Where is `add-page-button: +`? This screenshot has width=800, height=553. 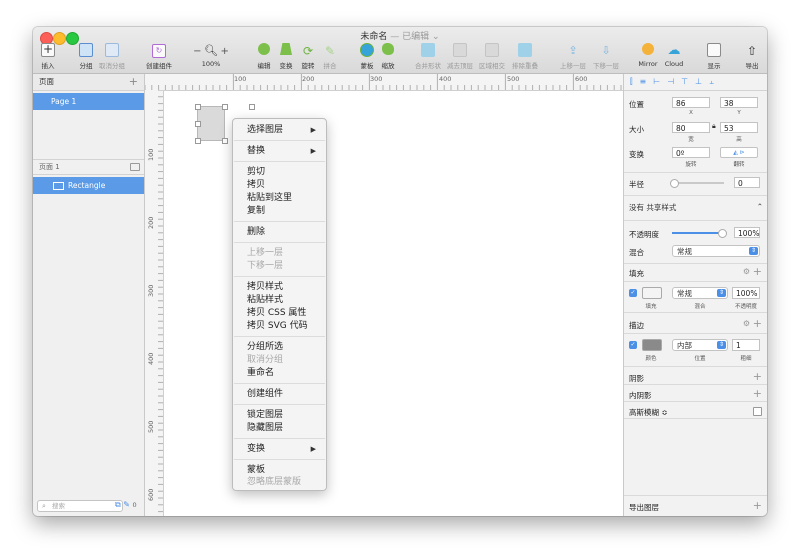
add-page-button: + is located at coordinates (133, 82).